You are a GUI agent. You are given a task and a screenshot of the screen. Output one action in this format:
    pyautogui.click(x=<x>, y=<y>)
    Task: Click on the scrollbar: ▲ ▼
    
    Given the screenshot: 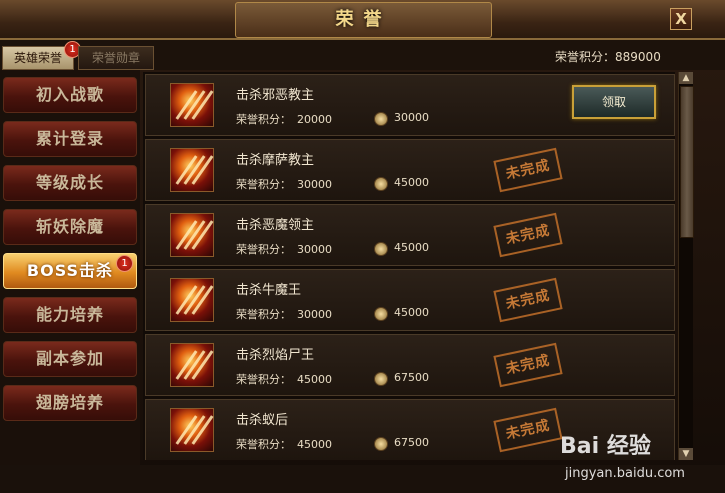 What is the action you would take?
    pyautogui.click(x=686, y=266)
    